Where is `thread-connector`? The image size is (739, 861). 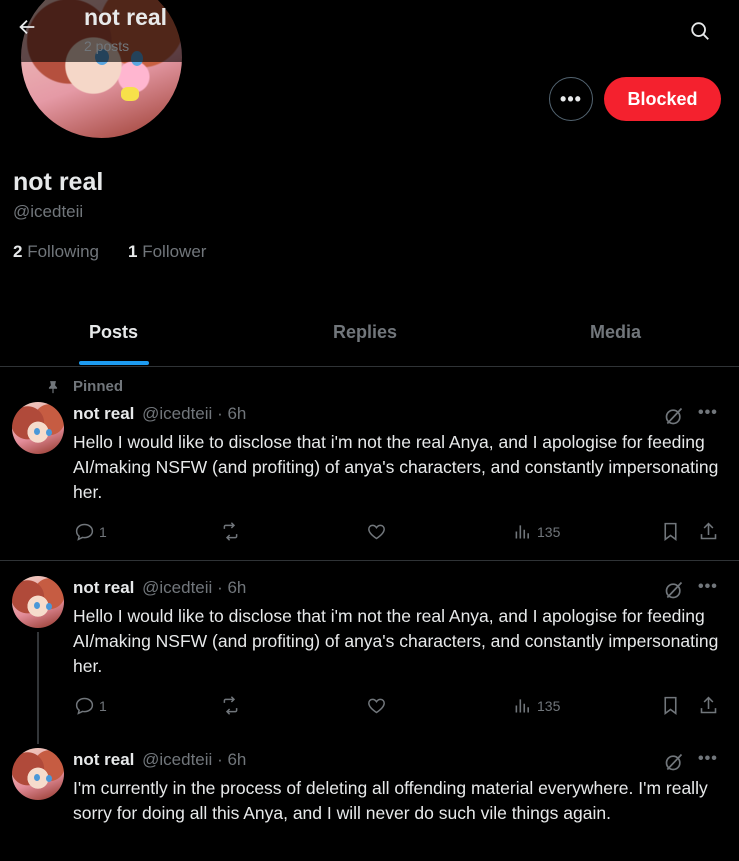
thread-connector is located at coordinates (38, 688).